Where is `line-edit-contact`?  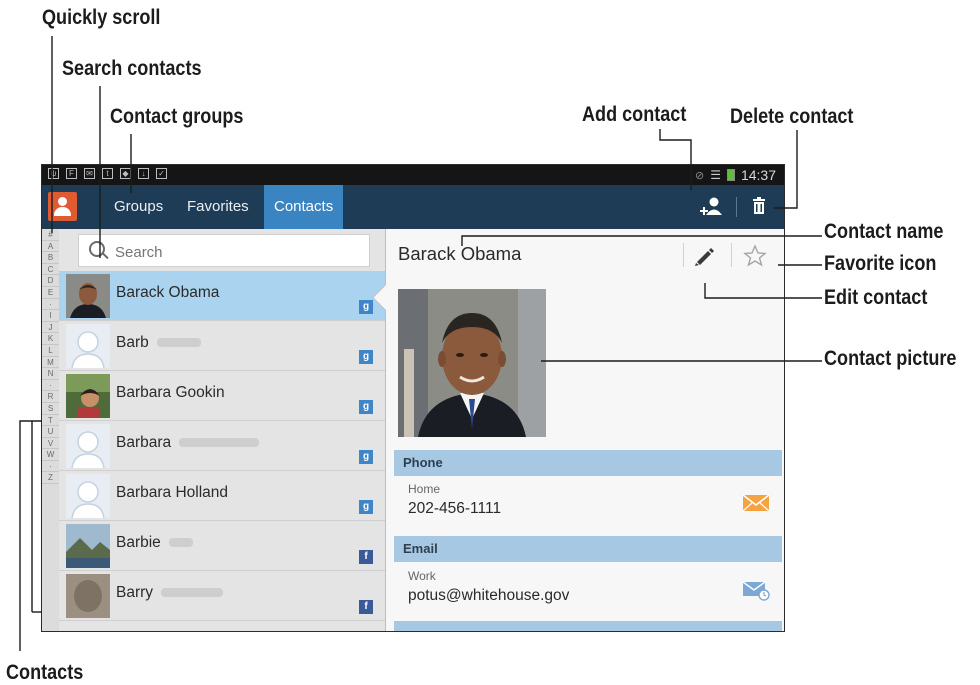
line-edit-contact is located at coordinates (763, 291).